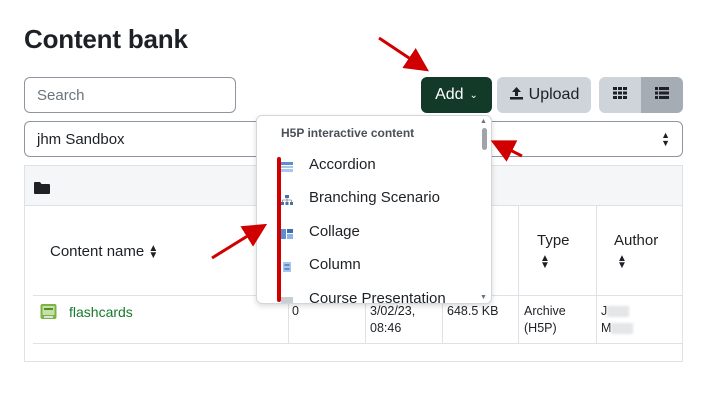  Describe the element at coordinates (335, 264) in the screenshot. I see `menu-item-label: Column` at that location.